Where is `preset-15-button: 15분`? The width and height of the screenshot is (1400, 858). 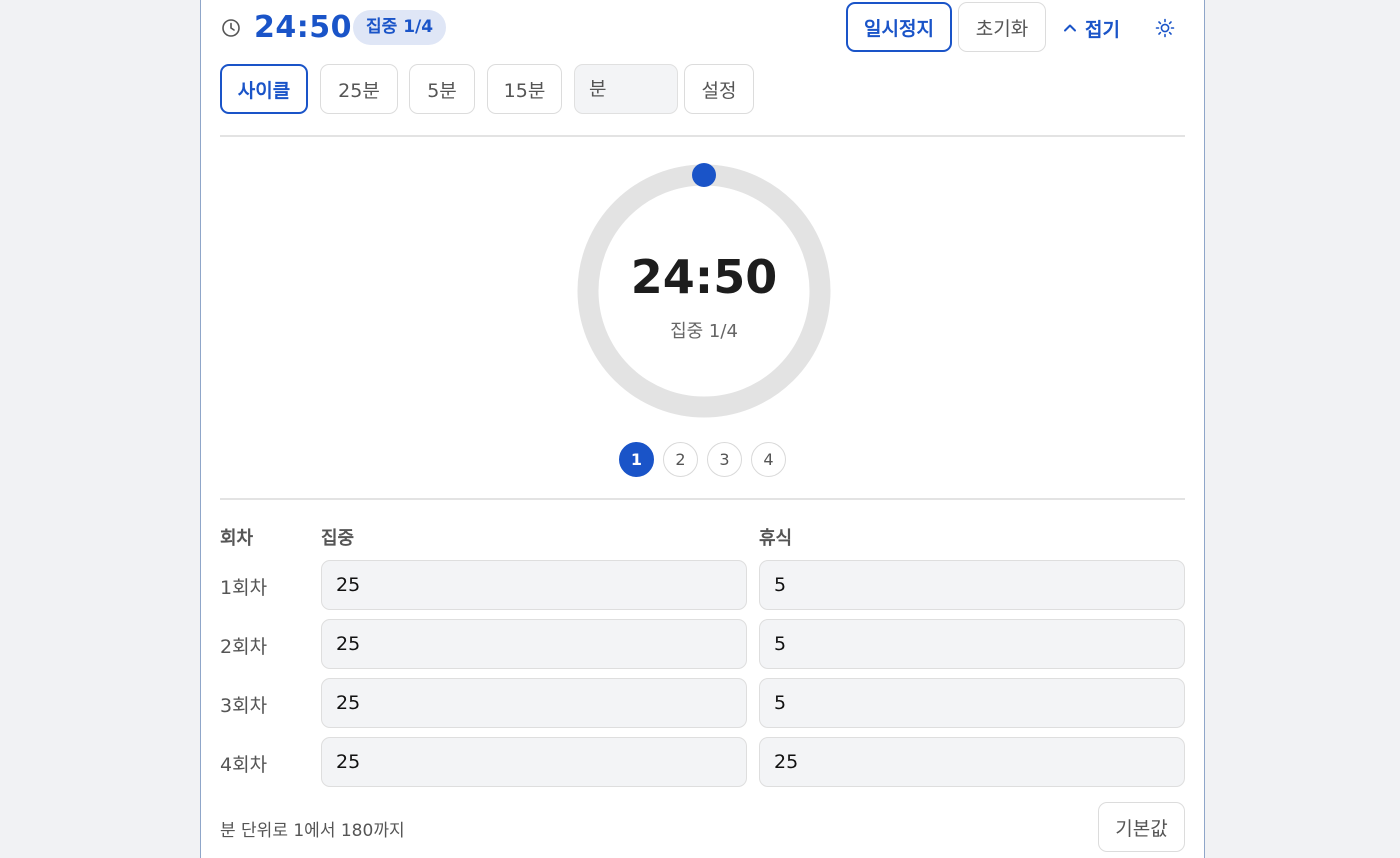
preset-15-button: 15분 is located at coordinates (524, 89).